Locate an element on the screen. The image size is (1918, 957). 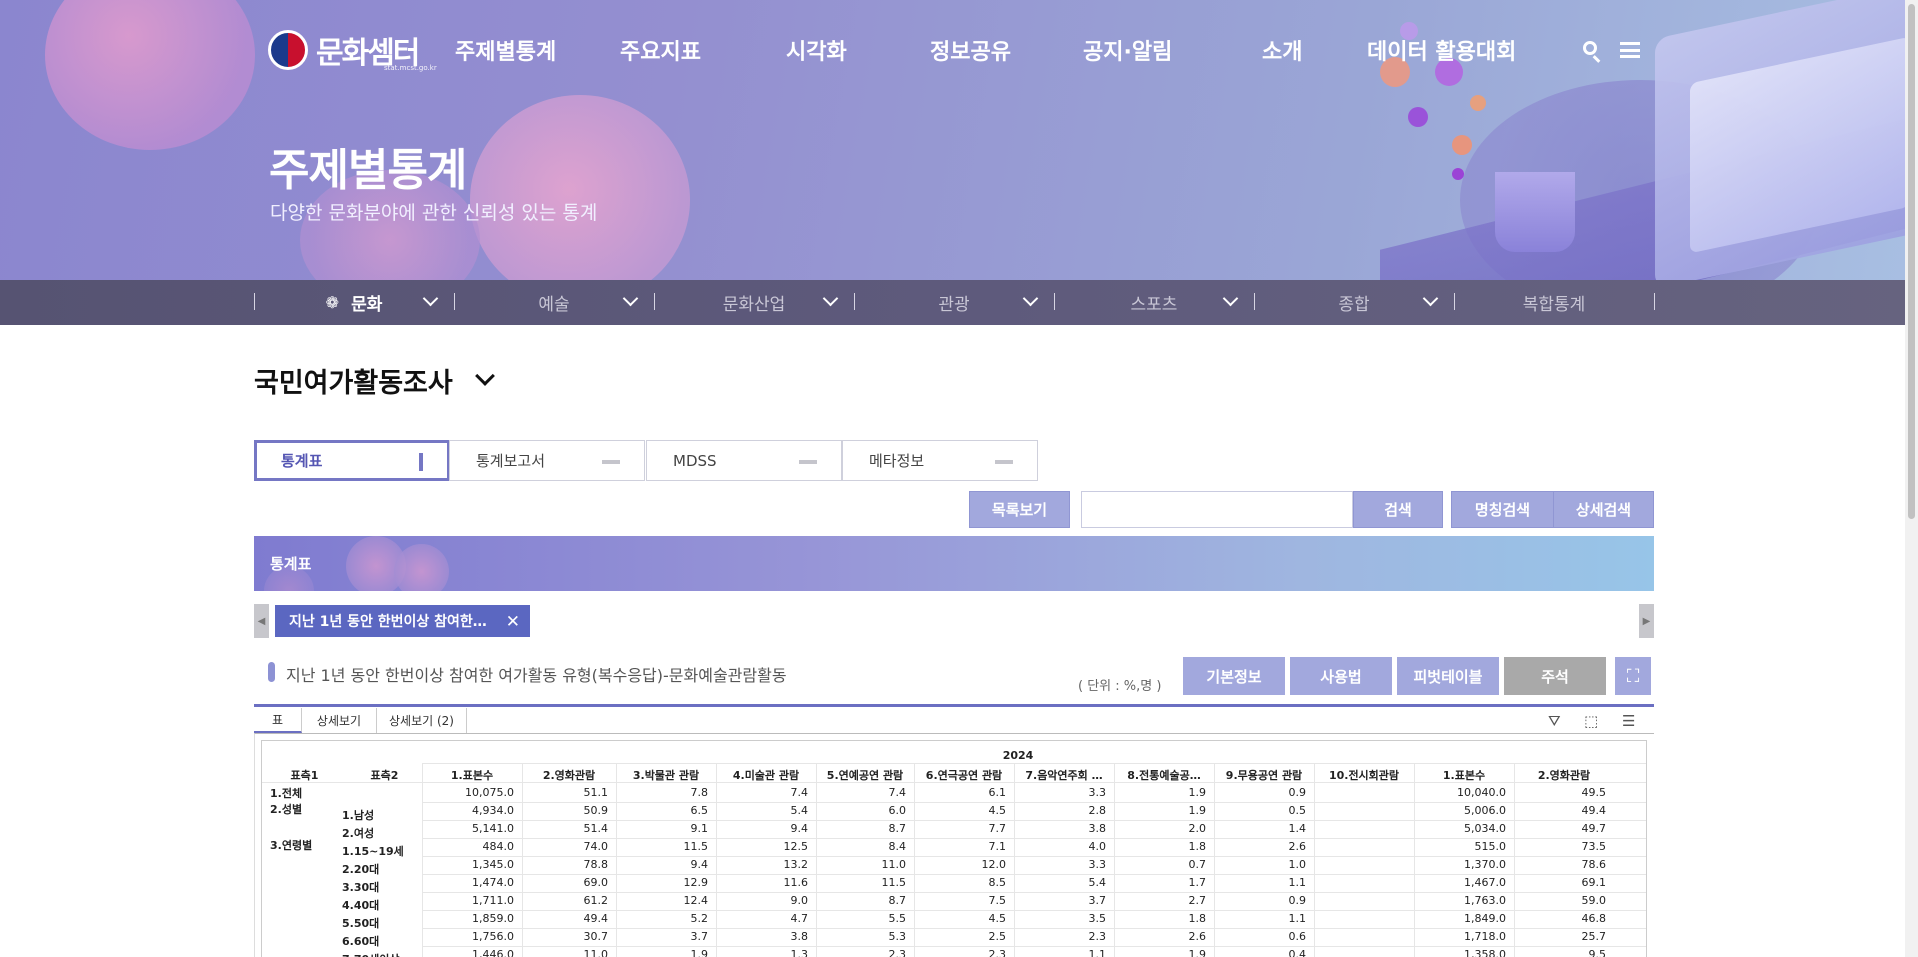
divider is located at coordinates (1454, 301).